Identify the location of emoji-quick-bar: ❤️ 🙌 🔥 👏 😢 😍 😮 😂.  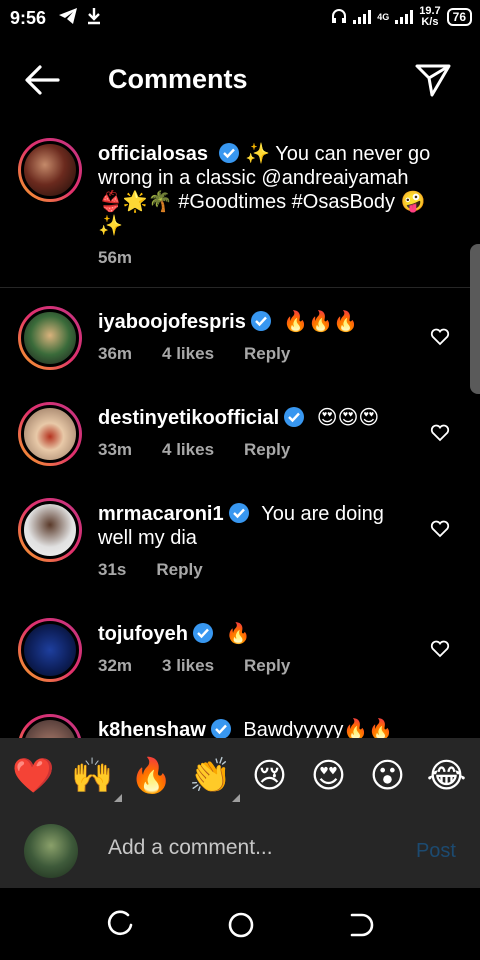
(240, 776).